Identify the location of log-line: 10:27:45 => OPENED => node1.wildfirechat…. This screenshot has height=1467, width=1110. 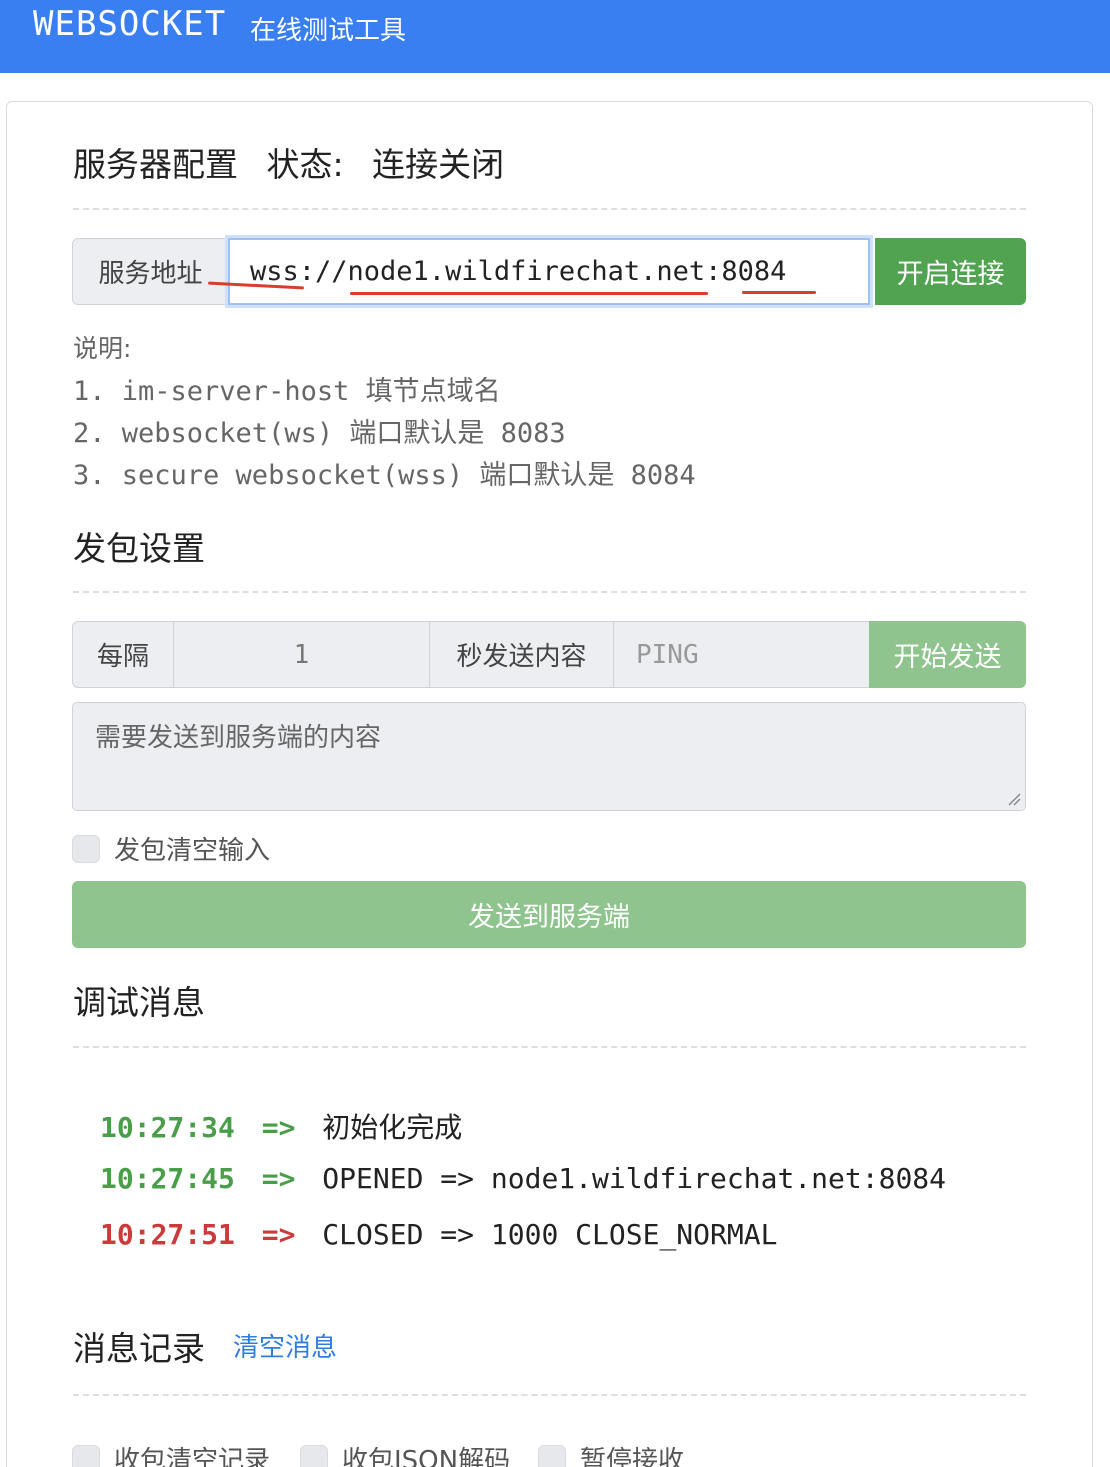
(523, 1178).